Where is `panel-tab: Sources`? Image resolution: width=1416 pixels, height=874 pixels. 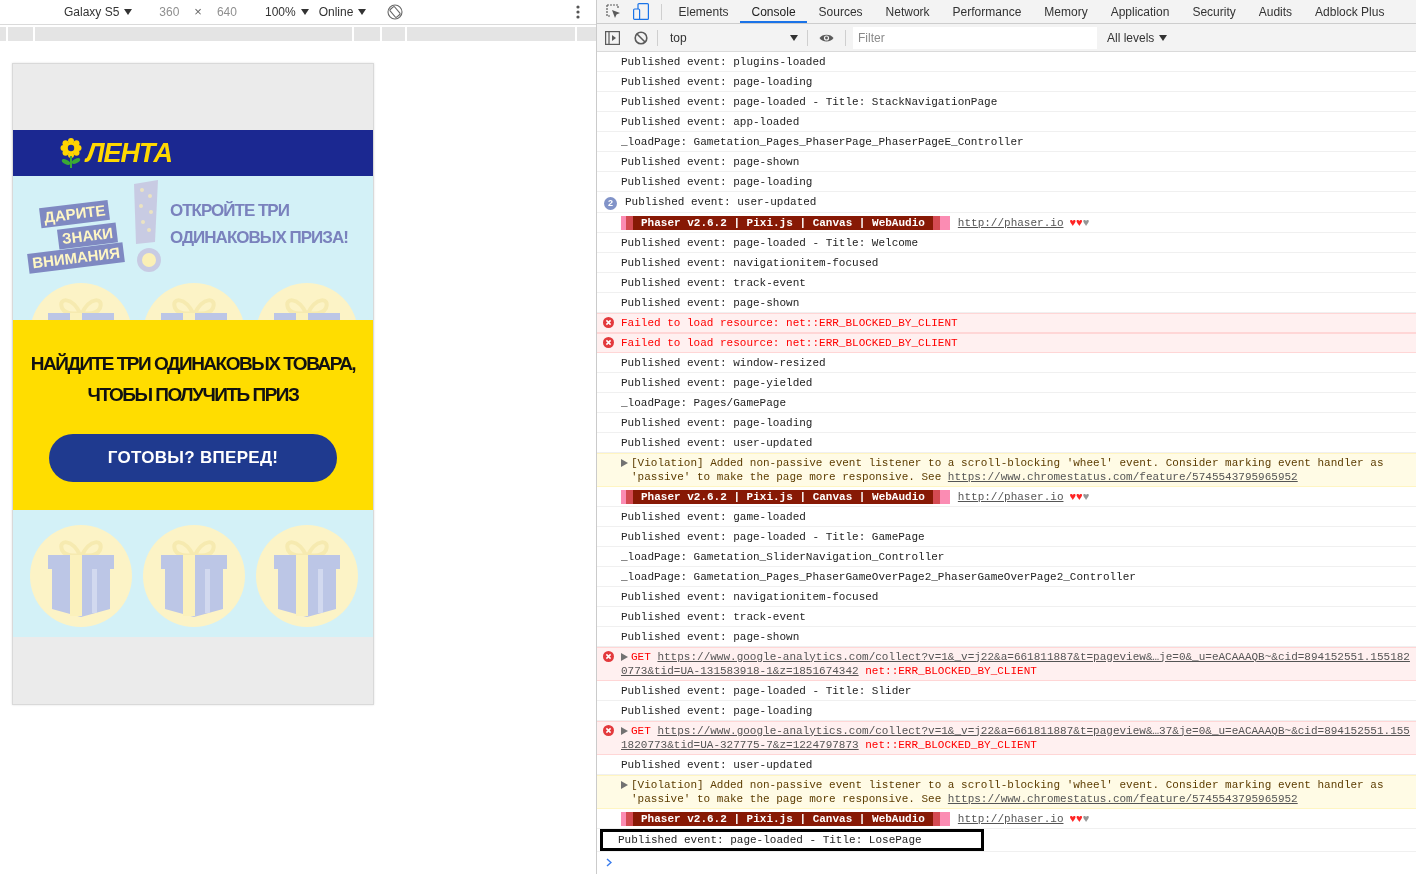 panel-tab: Sources is located at coordinates (841, 11).